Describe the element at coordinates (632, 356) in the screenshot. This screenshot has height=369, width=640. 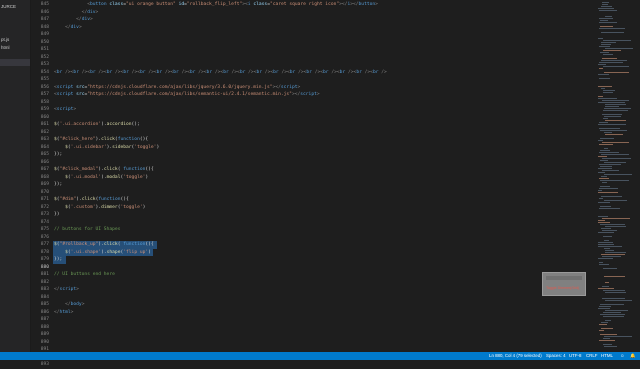
I see `notifications-icon: 🔔` at that location.